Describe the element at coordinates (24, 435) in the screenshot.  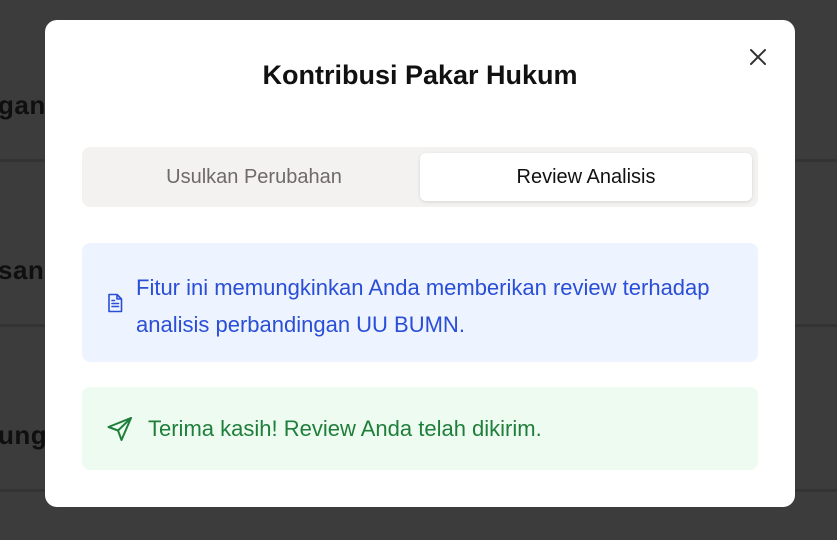
I see `background-row-text: ung` at that location.